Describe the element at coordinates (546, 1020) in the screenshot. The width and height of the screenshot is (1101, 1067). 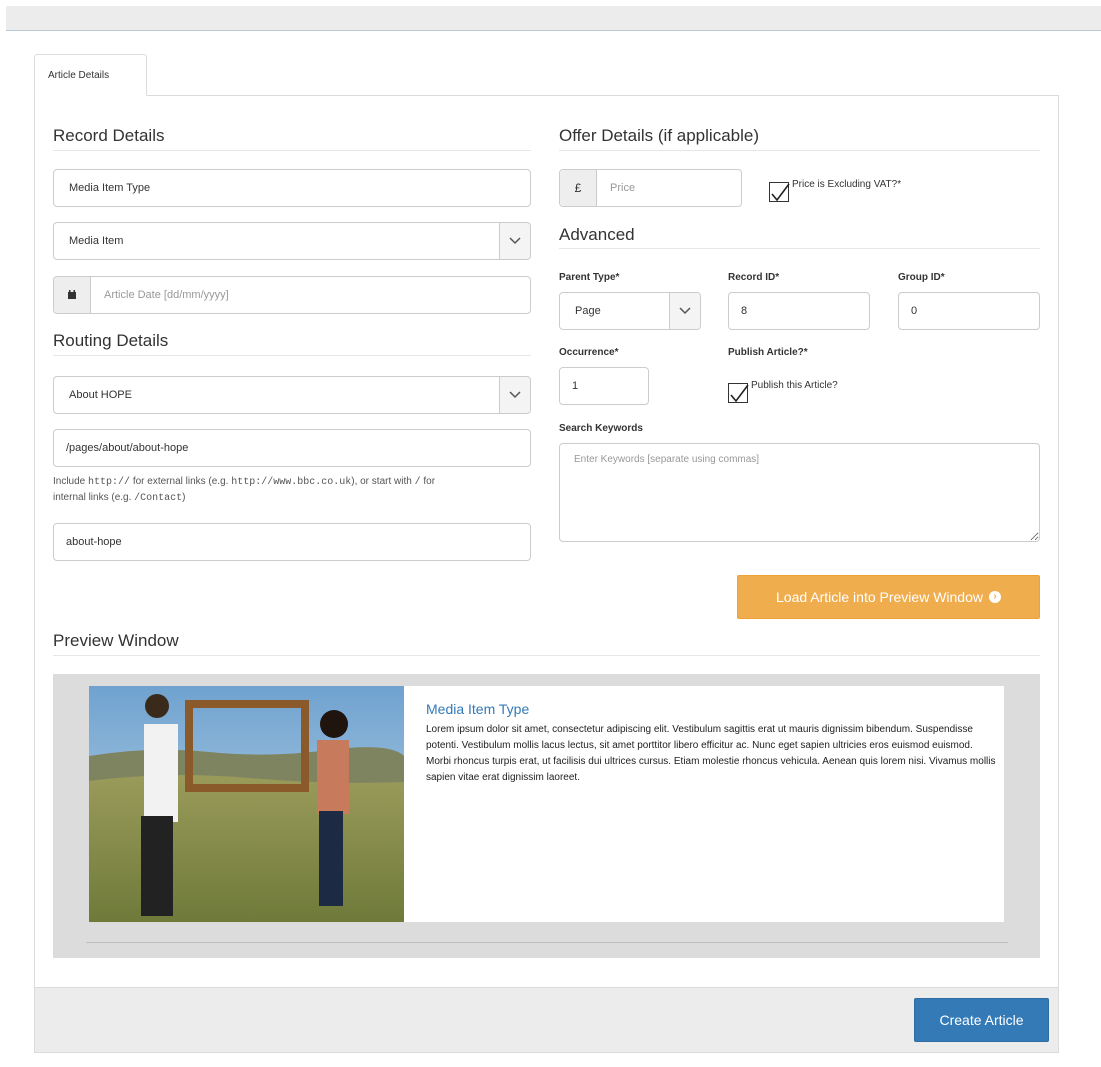
I see `footer-bar` at that location.